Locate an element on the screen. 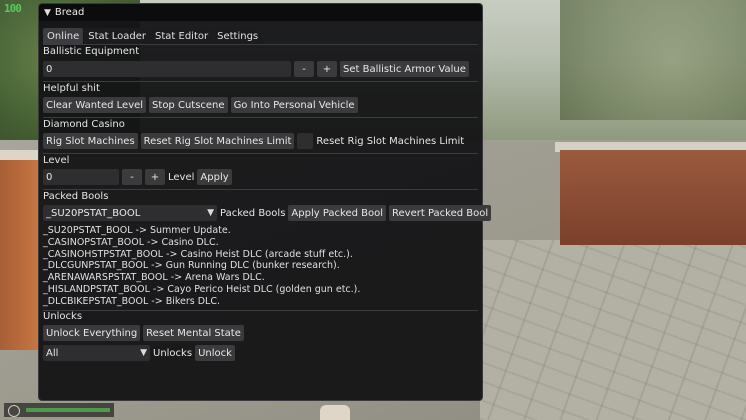  stop-cutscene-button: Stop Cutscene is located at coordinates (188, 105).